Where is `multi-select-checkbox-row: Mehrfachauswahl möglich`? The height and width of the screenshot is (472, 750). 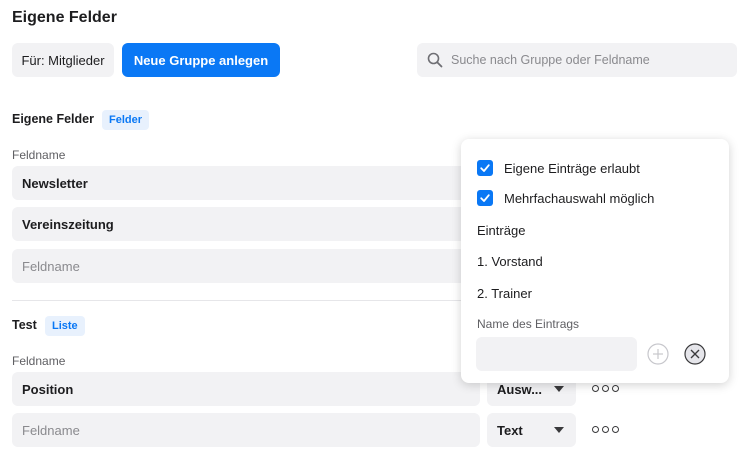
multi-select-checkbox-row: Mehrfachauswahl möglich is located at coordinates (565, 198).